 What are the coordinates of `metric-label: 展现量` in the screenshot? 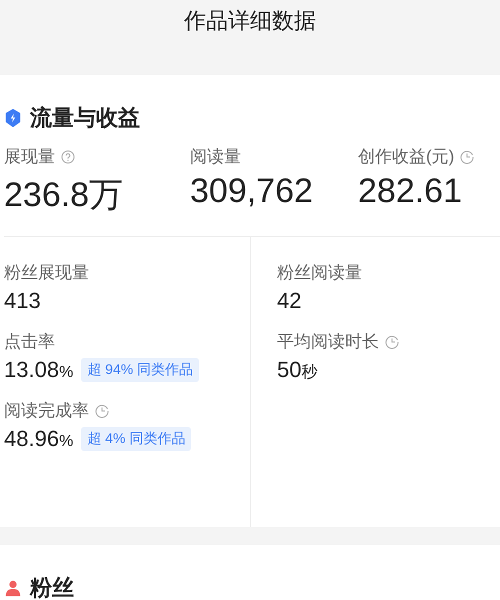 It's located at (29, 157).